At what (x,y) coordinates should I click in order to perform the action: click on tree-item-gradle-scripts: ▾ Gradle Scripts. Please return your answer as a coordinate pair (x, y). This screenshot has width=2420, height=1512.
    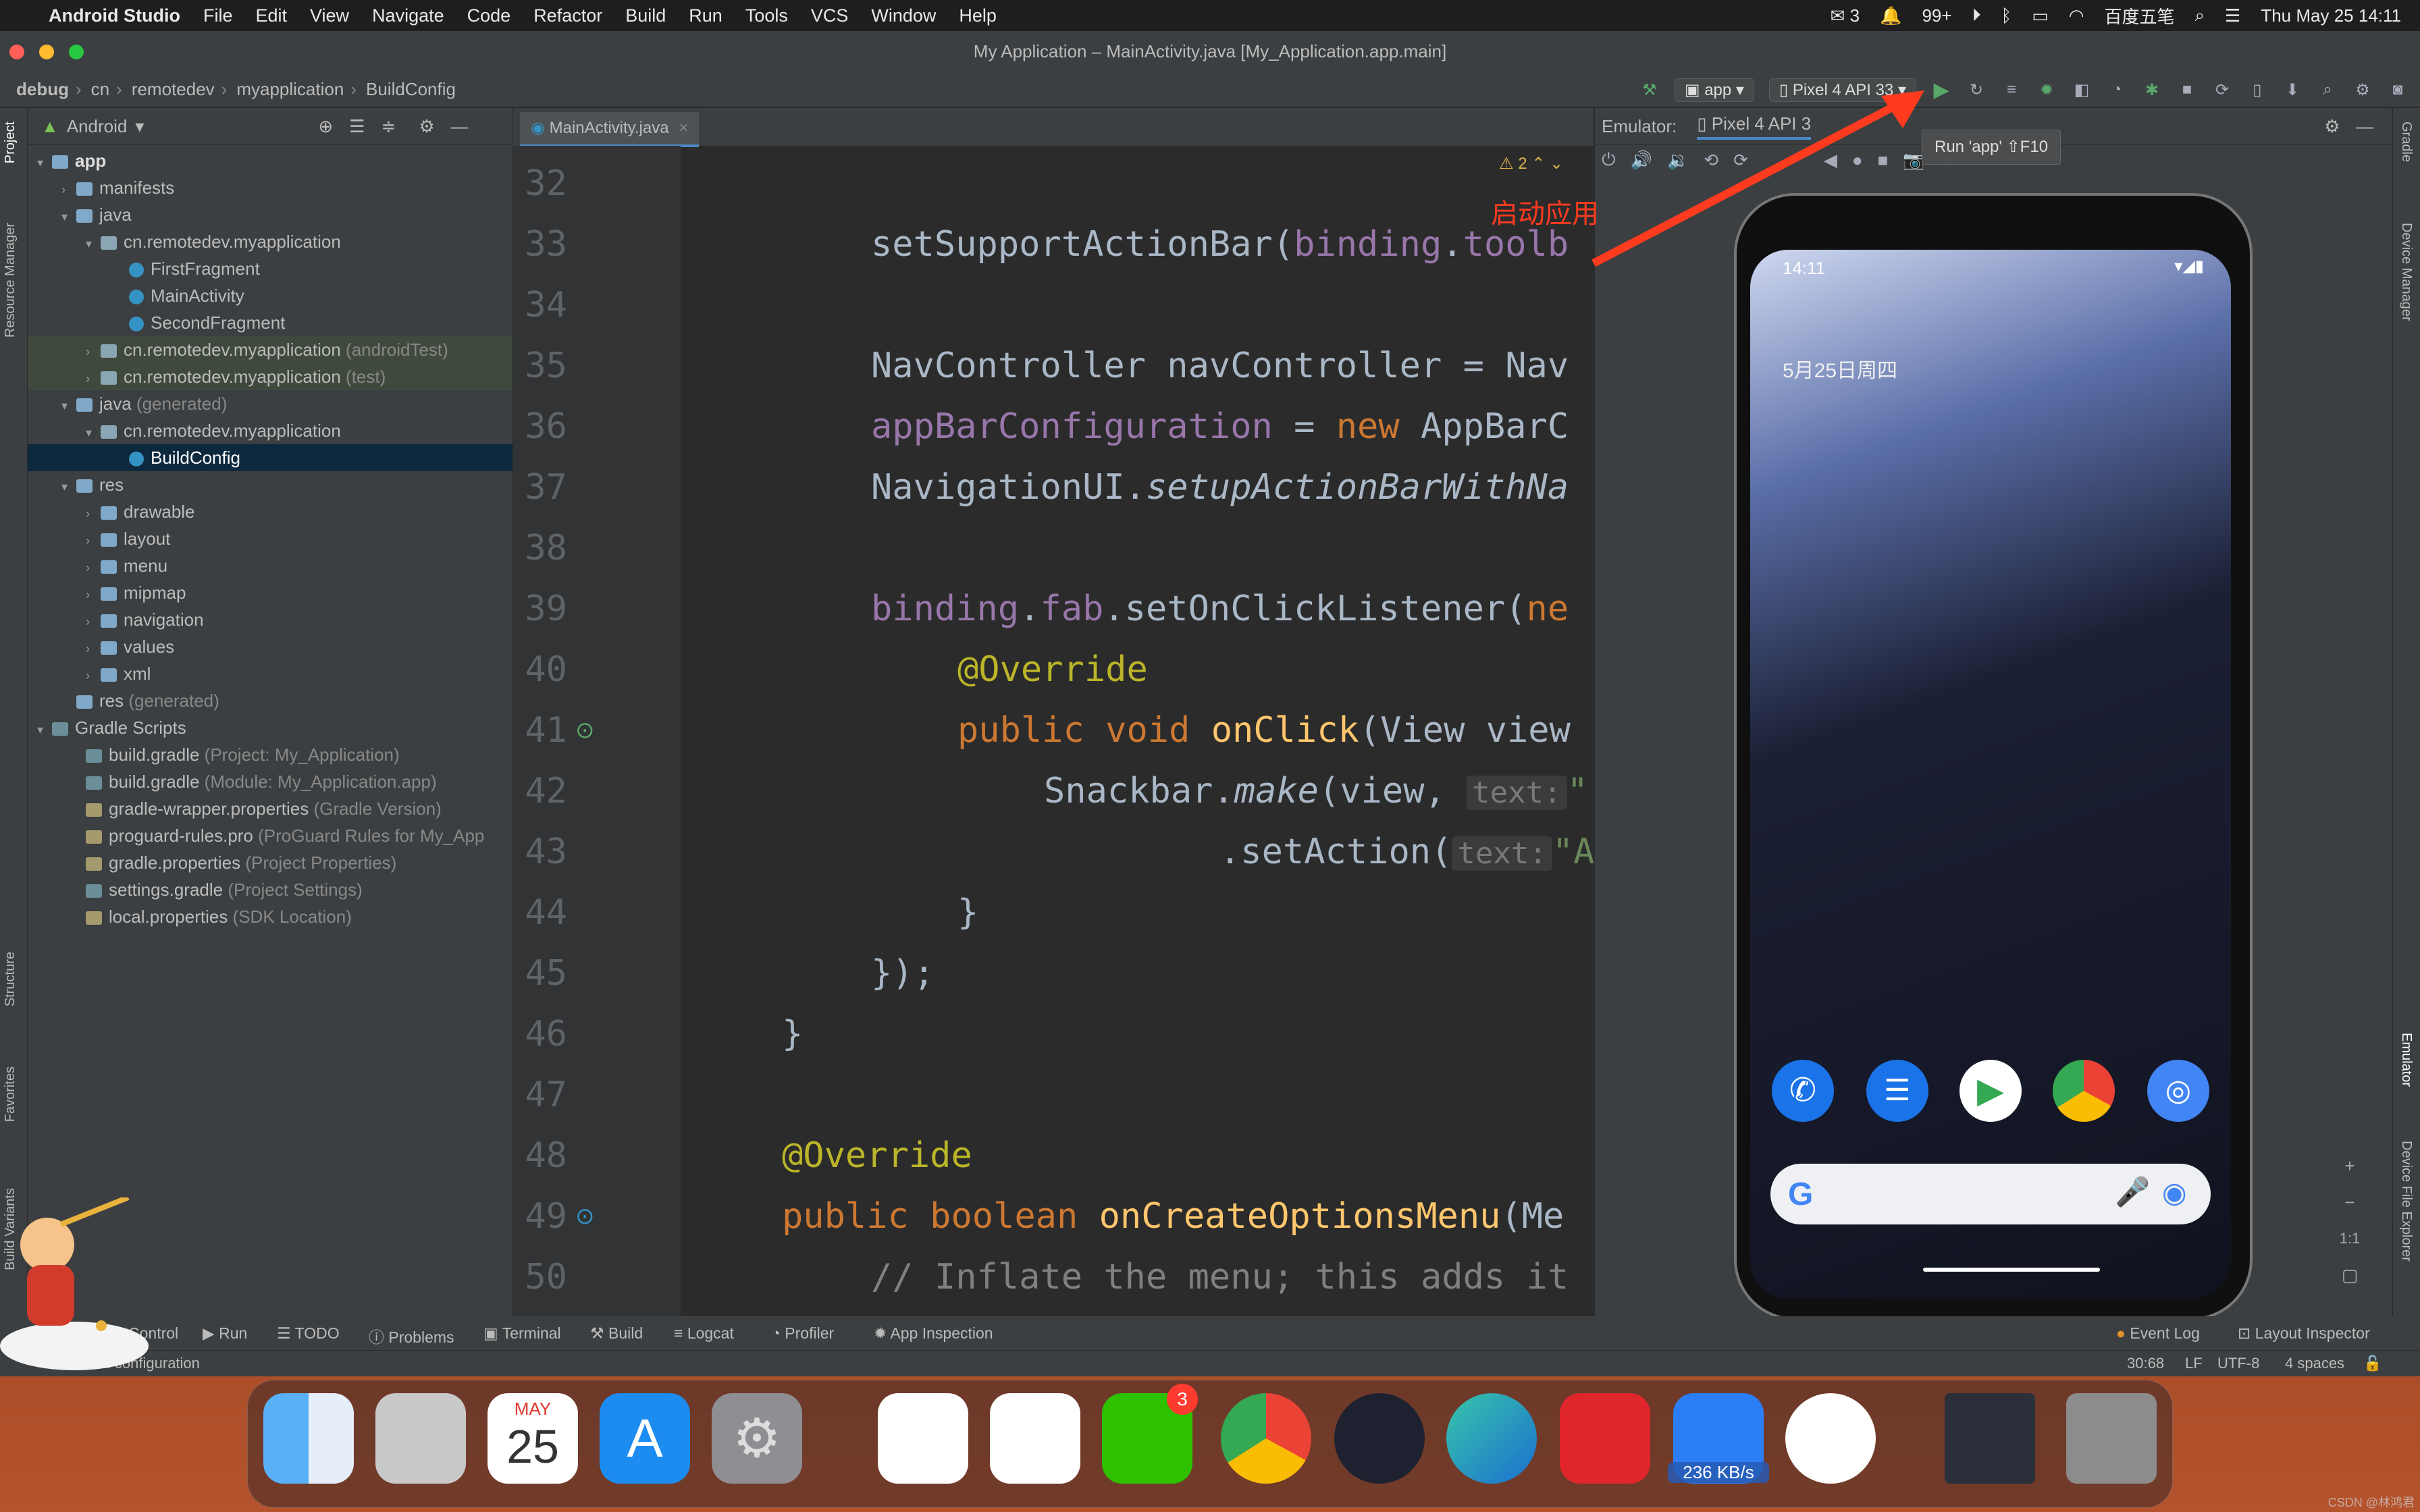
    Looking at the image, I should click on (111, 728).